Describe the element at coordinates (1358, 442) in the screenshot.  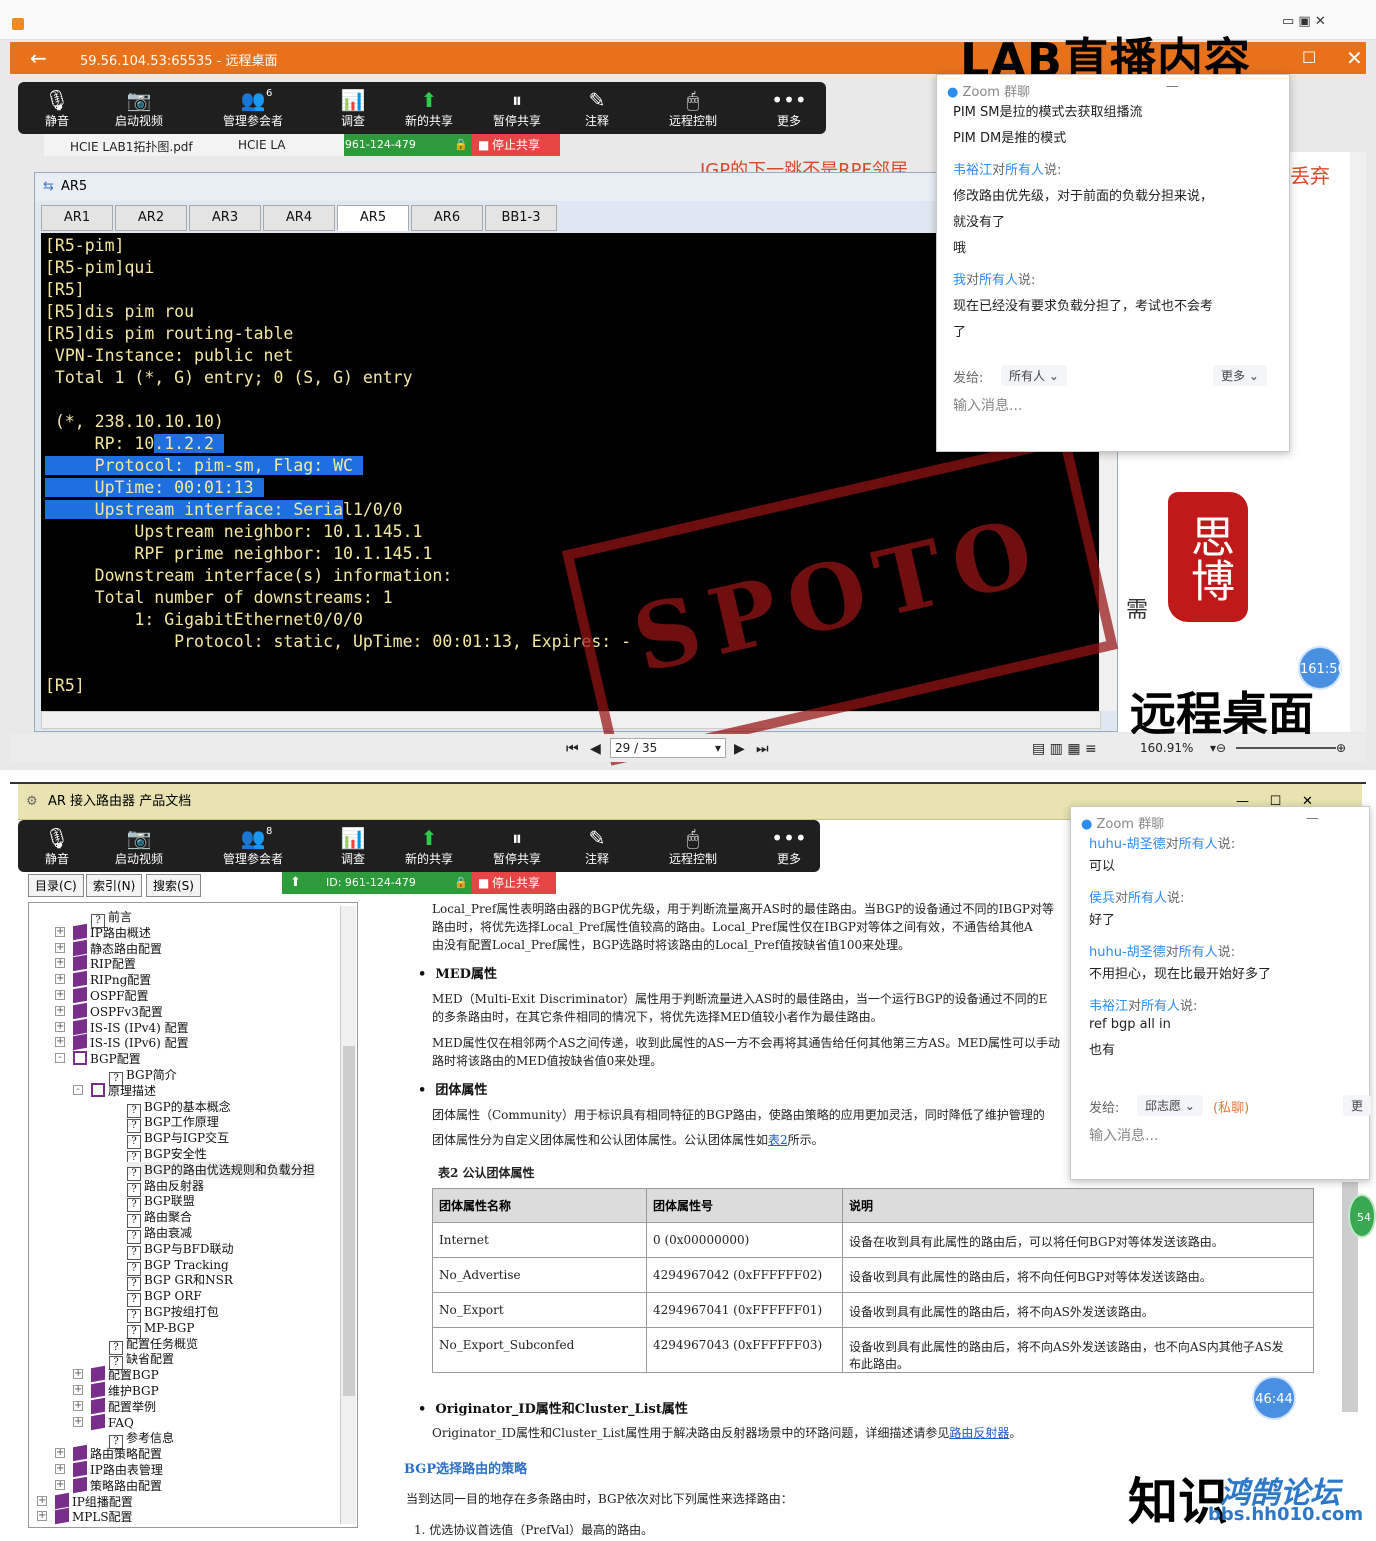
I see `pdf-scrollbar` at that location.